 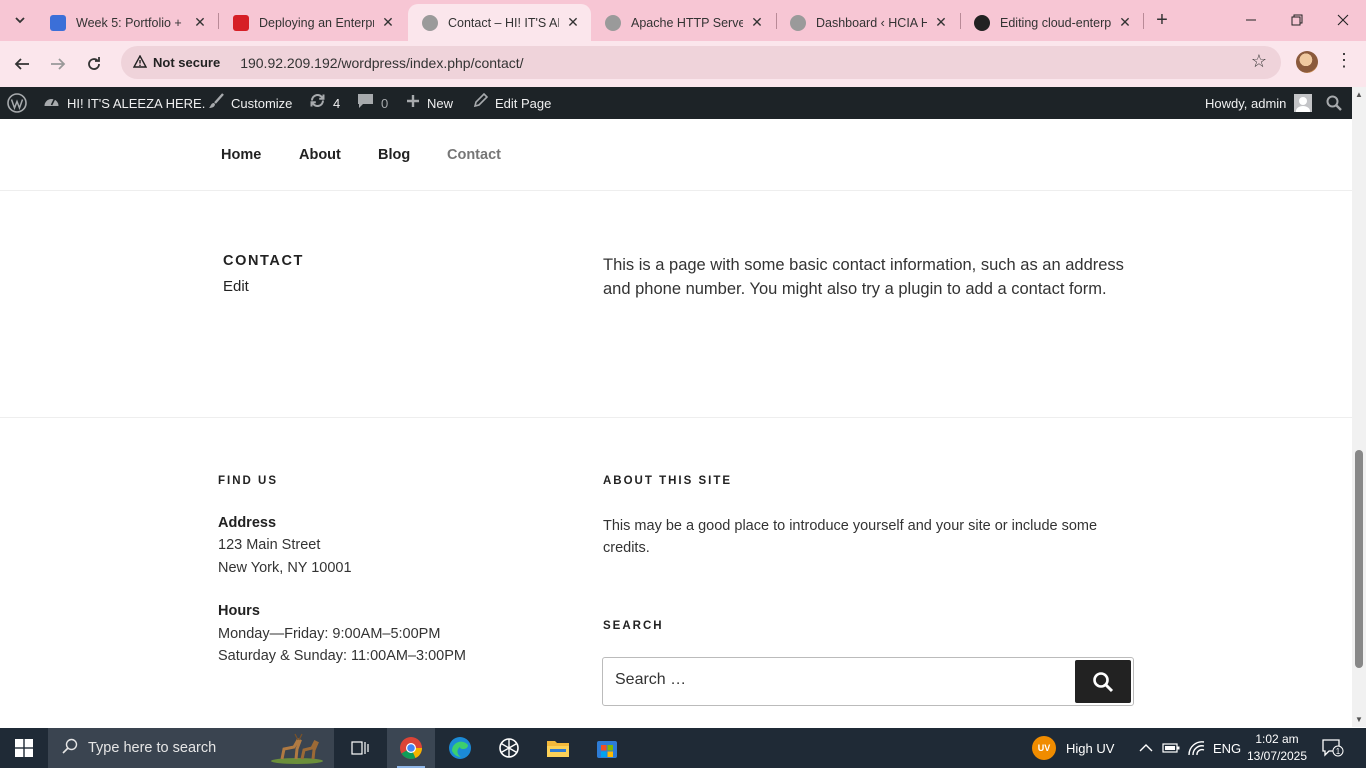 I want to click on weather-text: High UV, so click(x=1090, y=748).